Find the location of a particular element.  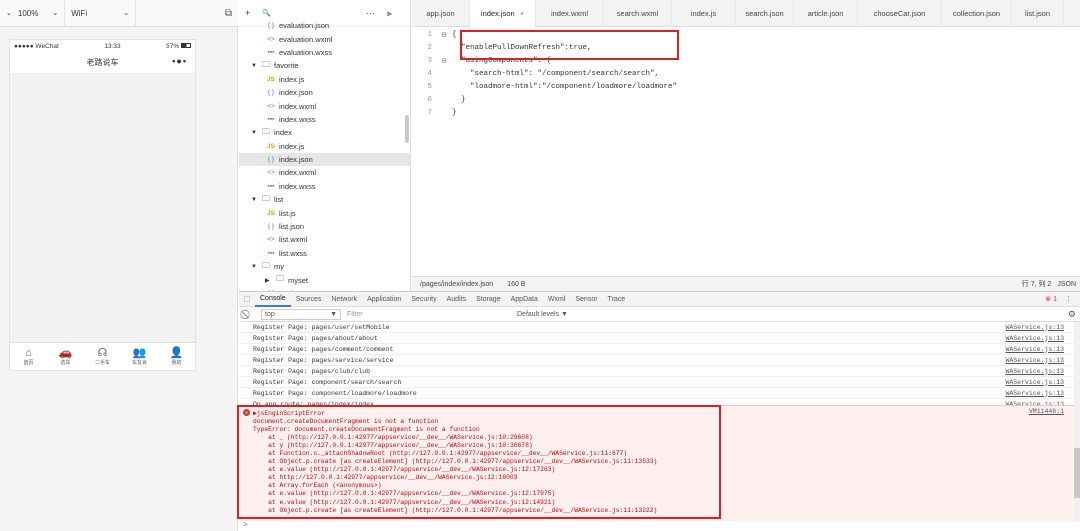

tabbar-item: 👤 我的 is located at coordinates (176, 356).